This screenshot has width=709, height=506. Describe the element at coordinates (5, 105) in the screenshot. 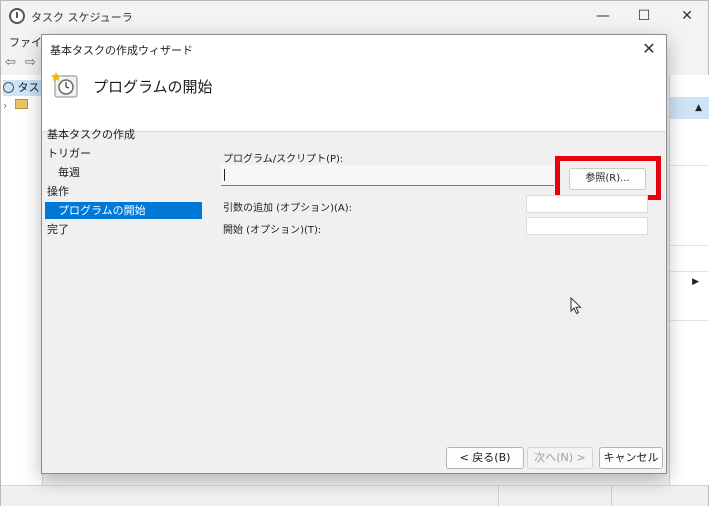

I see `chevron-right-icon: ›` at that location.